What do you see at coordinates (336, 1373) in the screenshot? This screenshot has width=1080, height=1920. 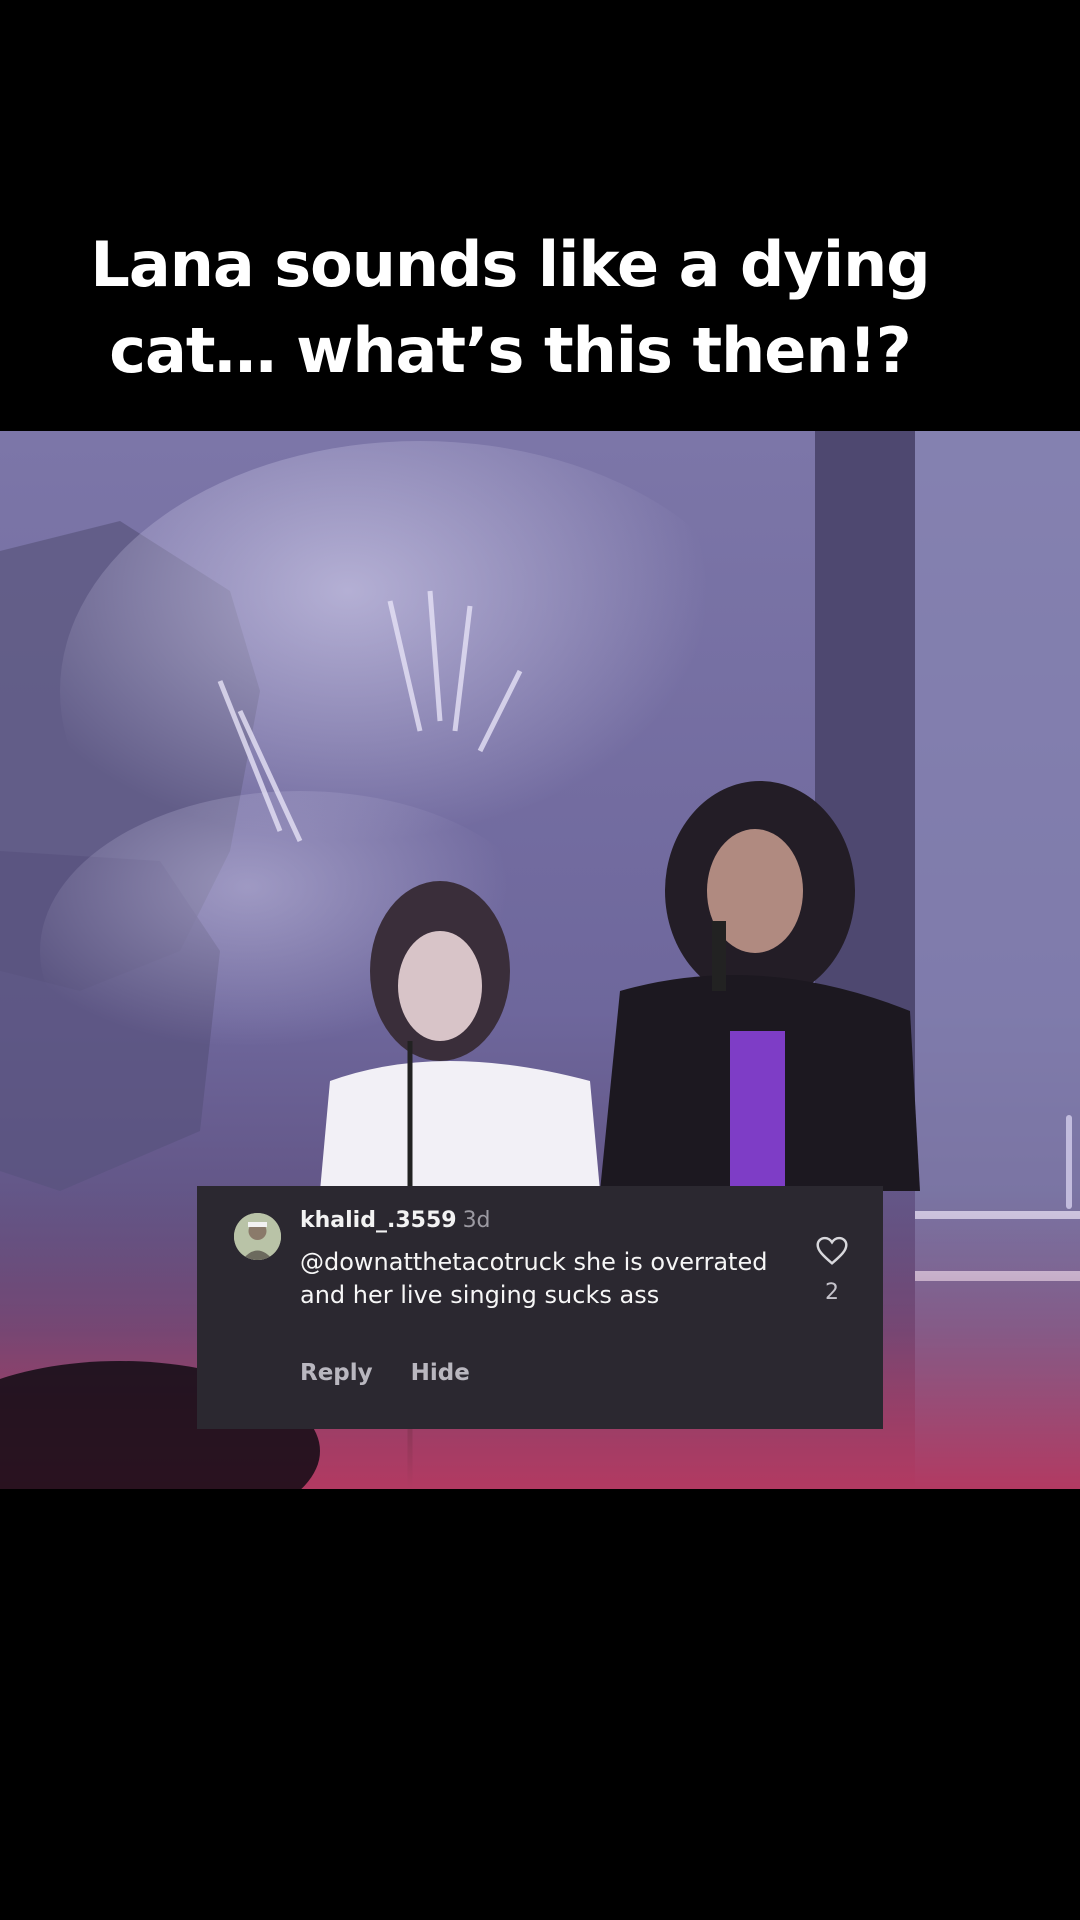 I see `reply-button: Reply` at bounding box center [336, 1373].